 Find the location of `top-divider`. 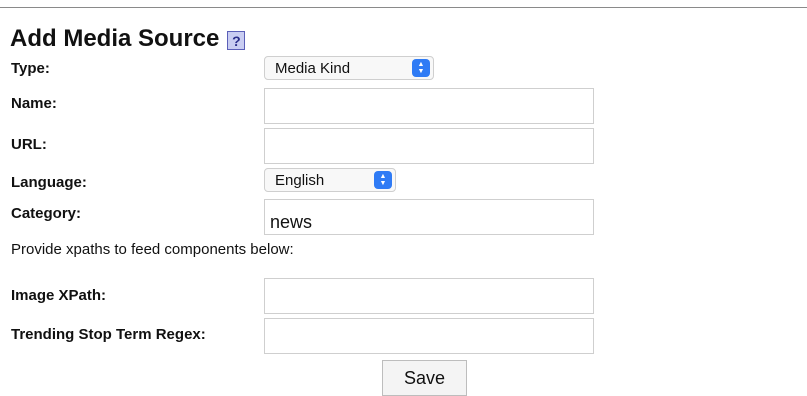

top-divider is located at coordinates (403, 7).